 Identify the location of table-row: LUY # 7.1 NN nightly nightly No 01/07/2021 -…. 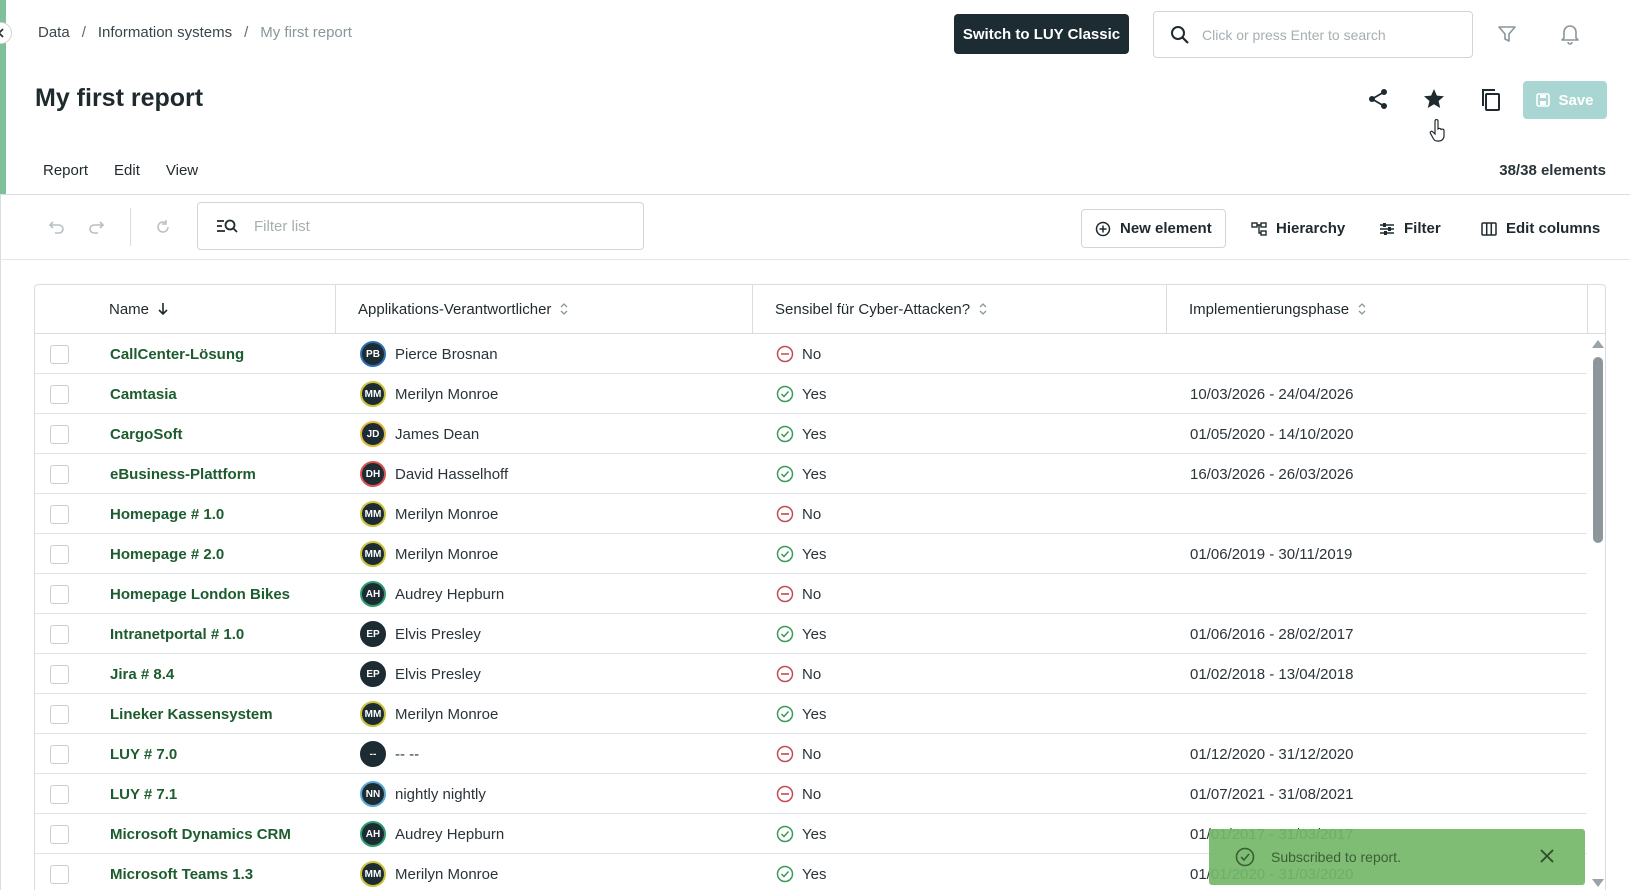
(811, 794).